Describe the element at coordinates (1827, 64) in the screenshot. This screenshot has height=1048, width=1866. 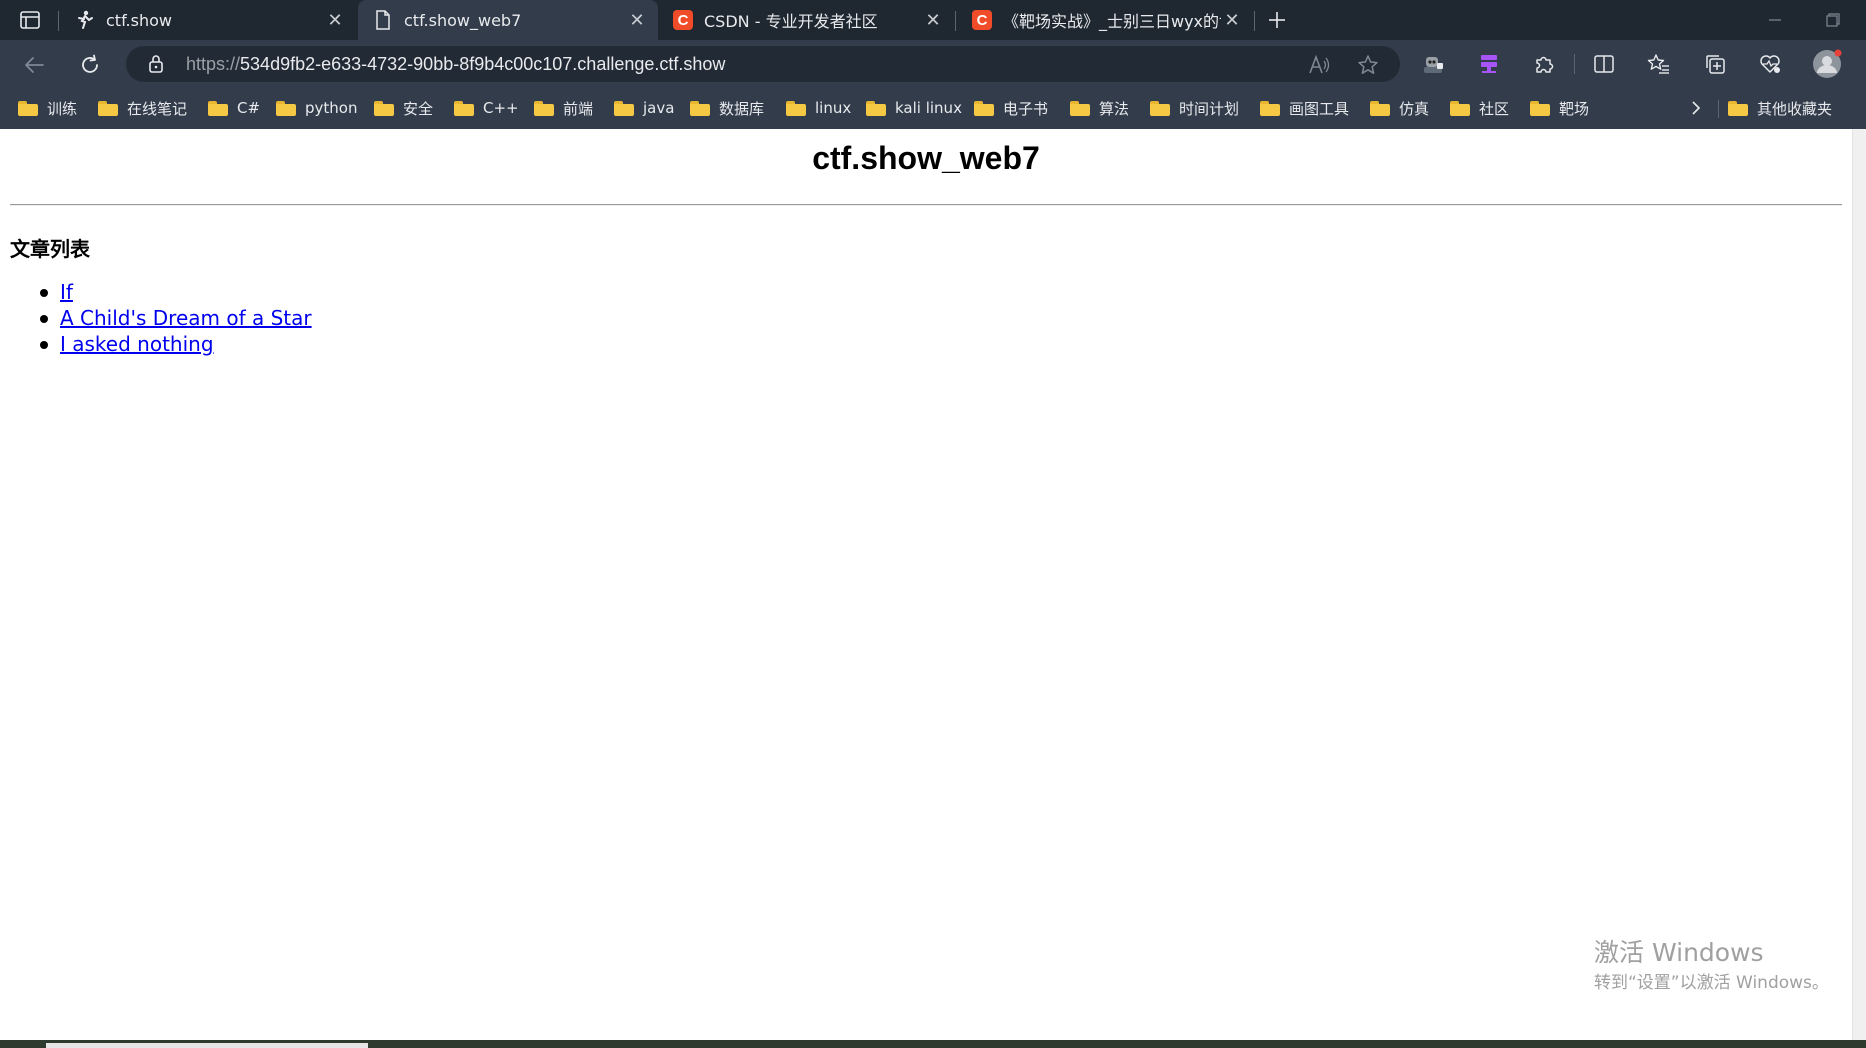
I see `profile-avatar-icon` at that location.